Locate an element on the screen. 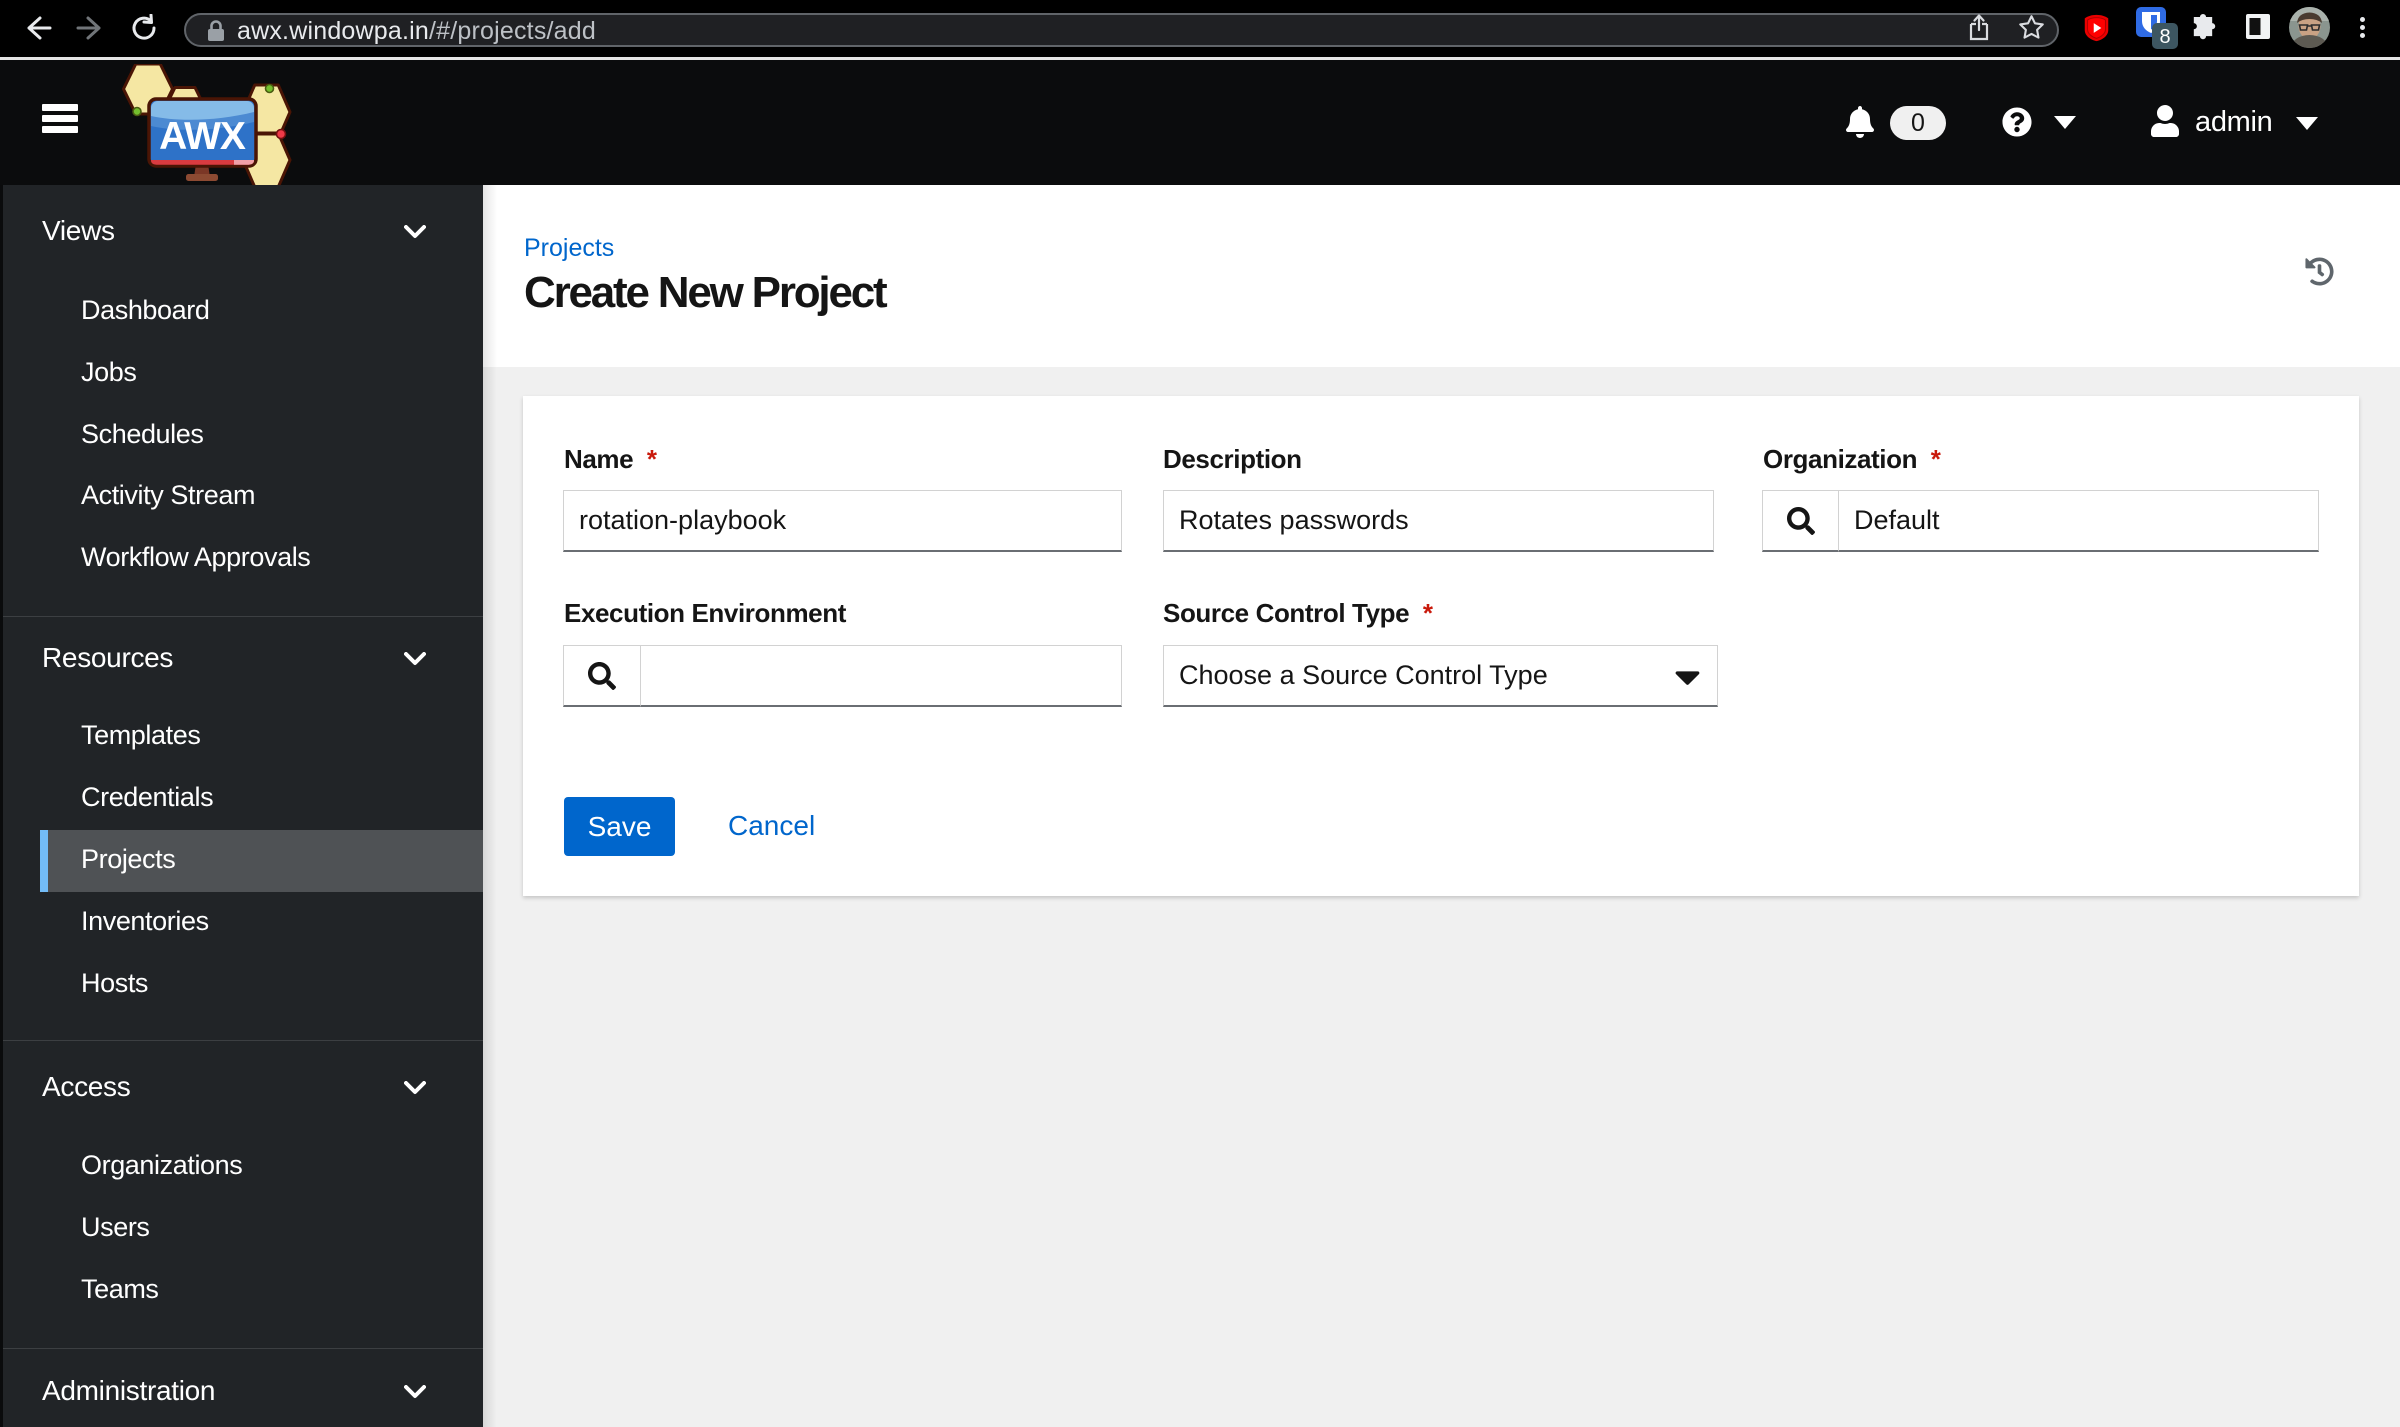 The height and width of the screenshot is (1427, 2400). svg-text: 8 is located at coordinates (2164, 37).